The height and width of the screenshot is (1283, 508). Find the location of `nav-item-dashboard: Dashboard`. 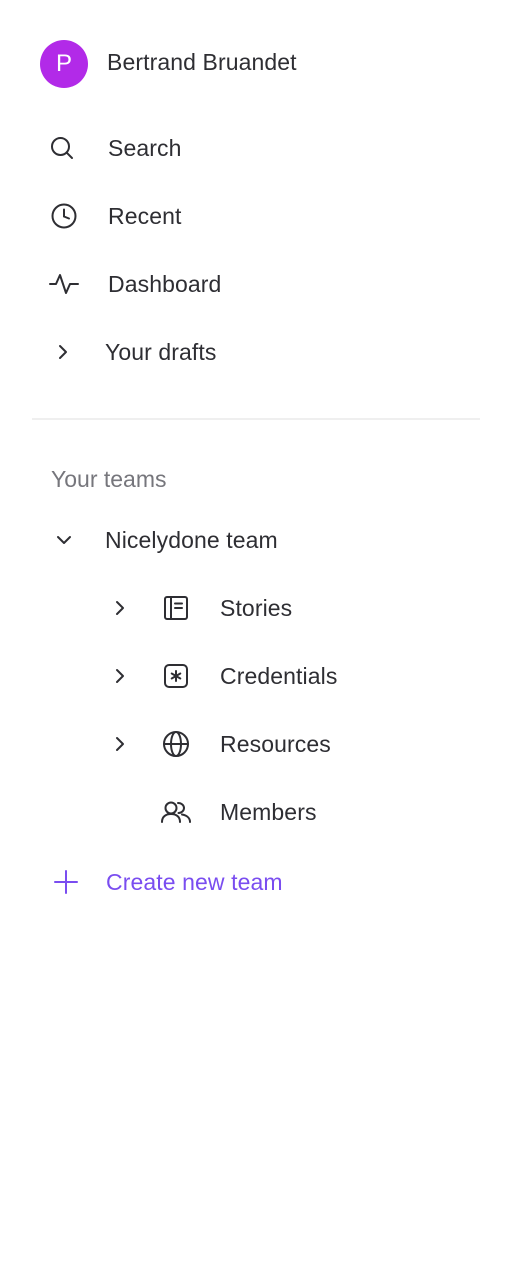

nav-item-dashboard: Dashboard is located at coordinates (254, 284).